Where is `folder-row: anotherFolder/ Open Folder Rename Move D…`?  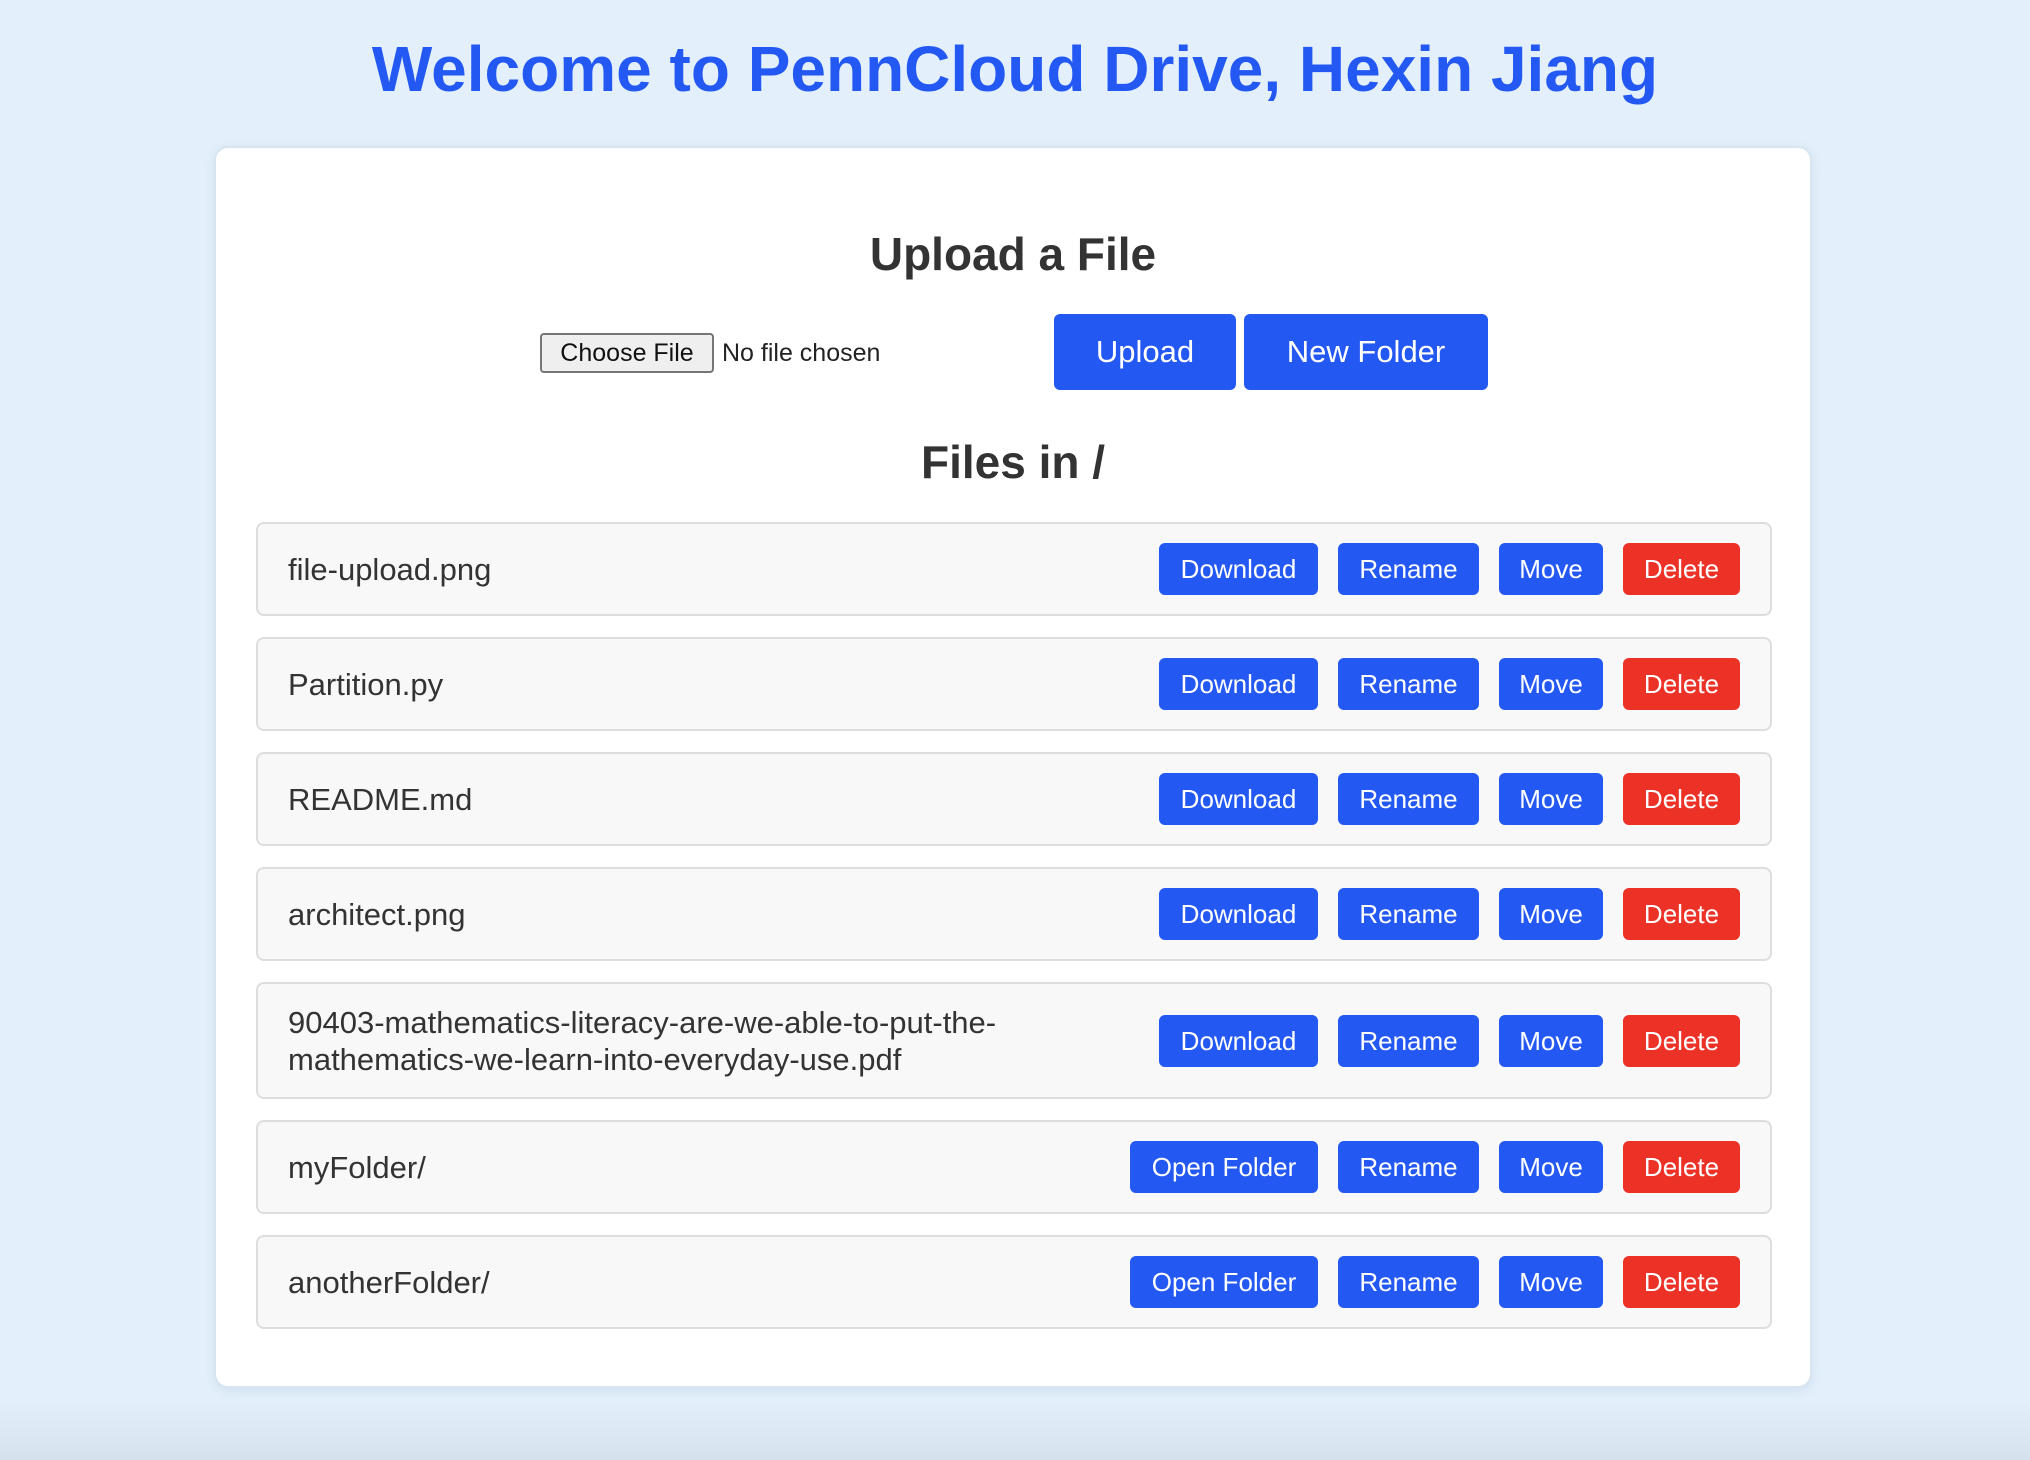 folder-row: anotherFolder/ Open Folder Rename Move D… is located at coordinates (1014, 1282).